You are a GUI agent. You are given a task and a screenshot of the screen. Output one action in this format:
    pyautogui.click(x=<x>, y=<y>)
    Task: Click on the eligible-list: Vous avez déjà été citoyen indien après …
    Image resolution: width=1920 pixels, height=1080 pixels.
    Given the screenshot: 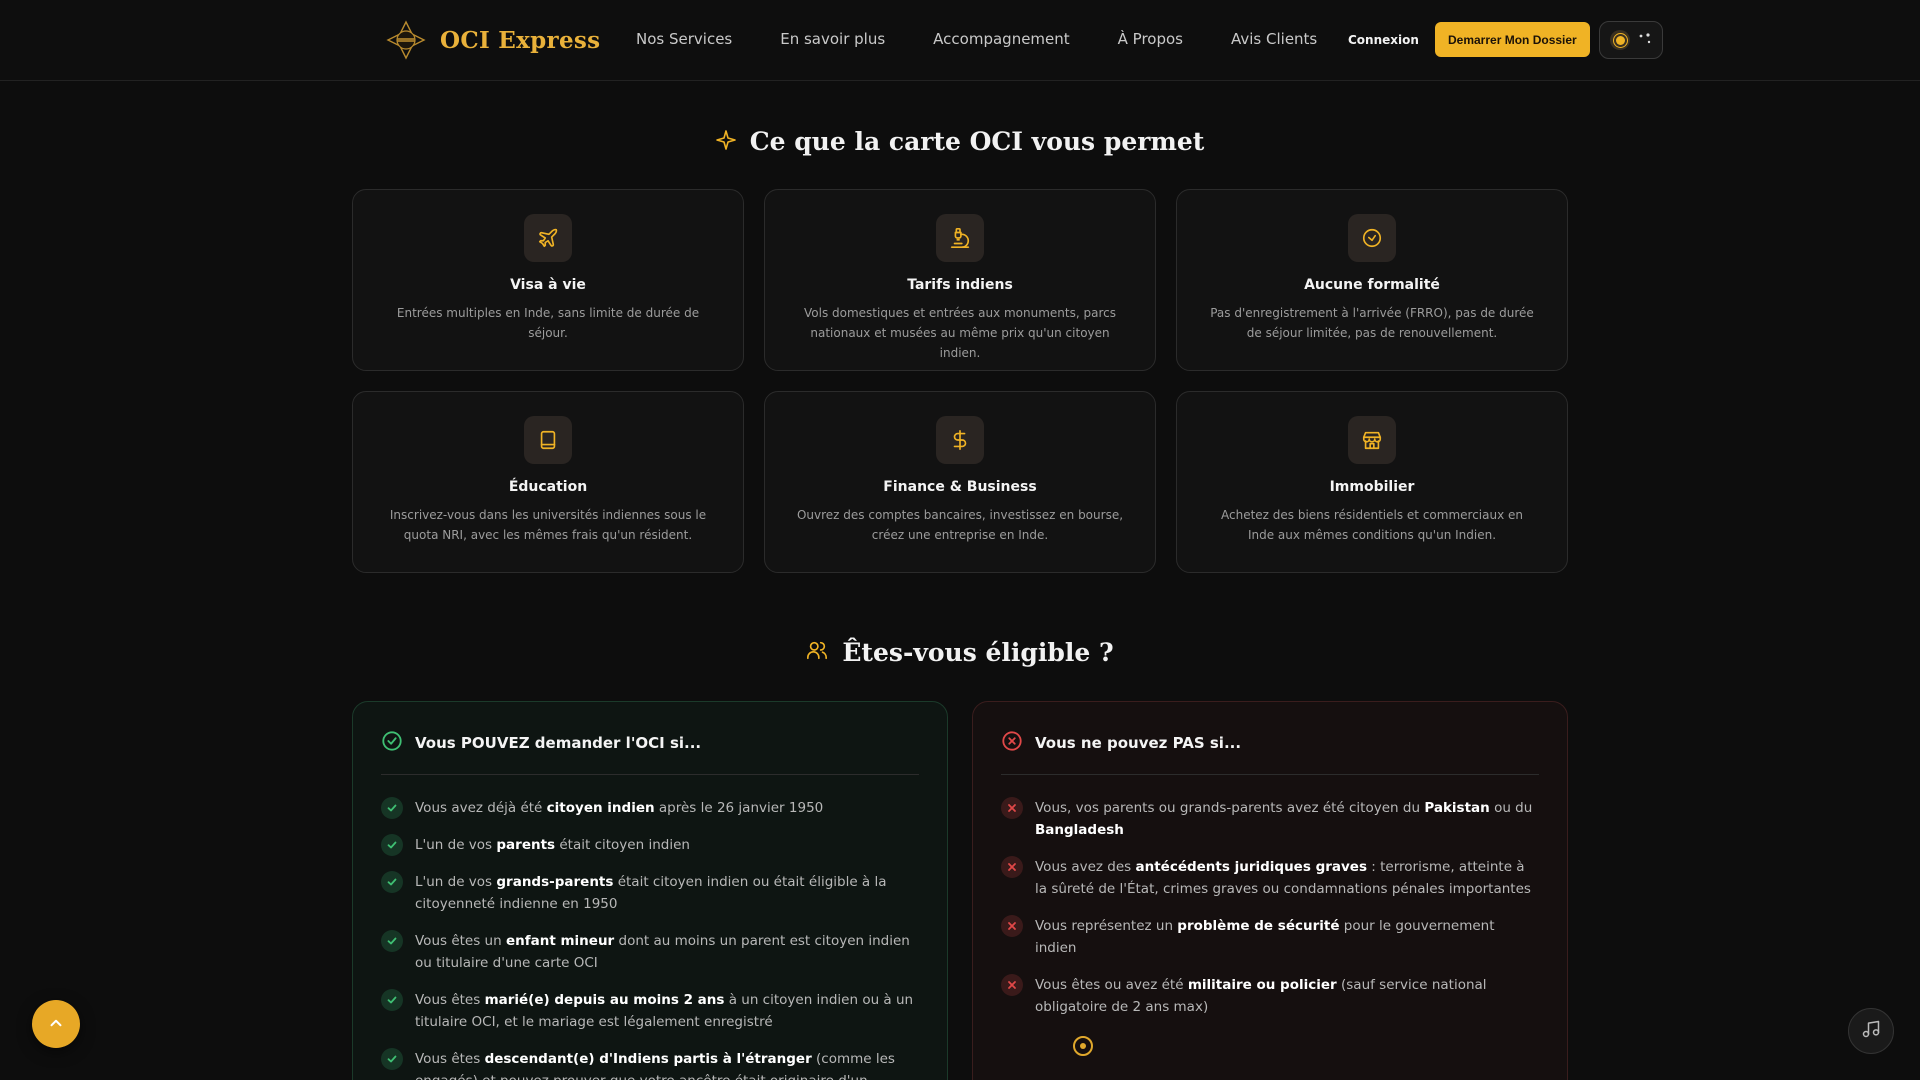 What is the action you would take?
    pyautogui.click(x=650, y=938)
    